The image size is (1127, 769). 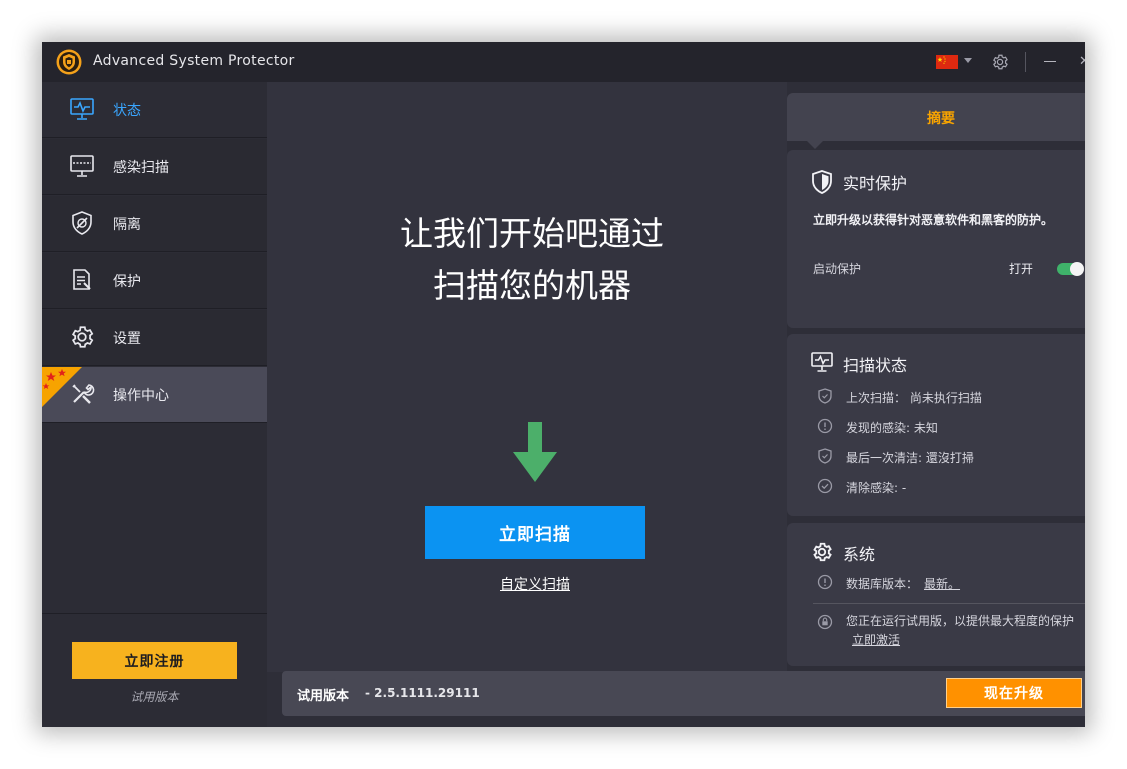 I want to click on tab-summary: 摘要, so click(x=936, y=121).